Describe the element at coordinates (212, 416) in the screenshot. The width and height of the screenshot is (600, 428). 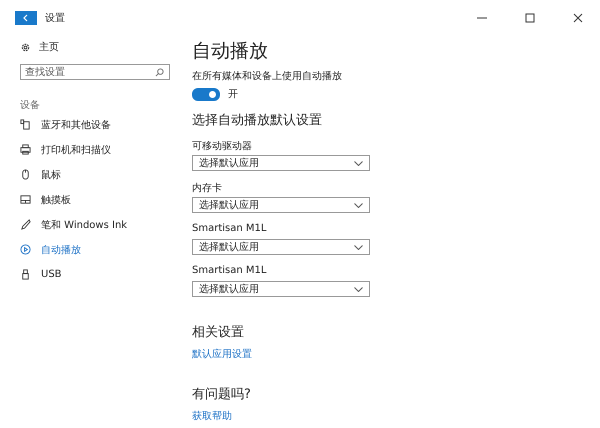
I see `help-link: 获取帮助` at that location.